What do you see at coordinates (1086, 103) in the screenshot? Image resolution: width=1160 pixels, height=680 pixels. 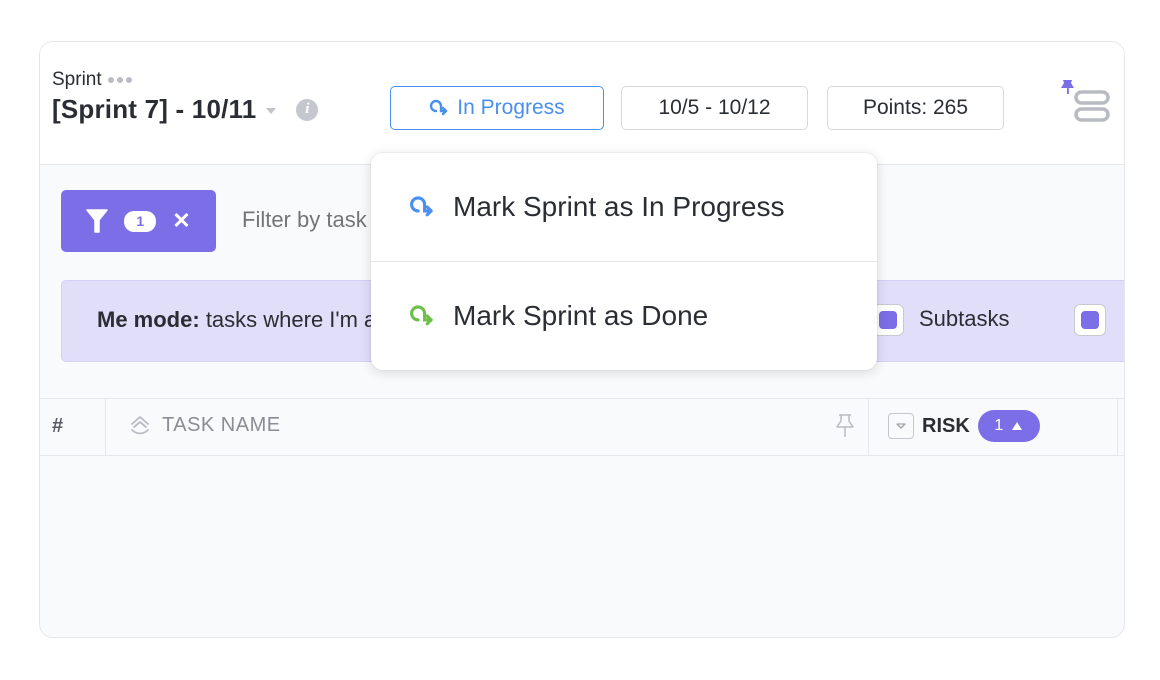 I see `pinned-rows-icon` at bounding box center [1086, 103].